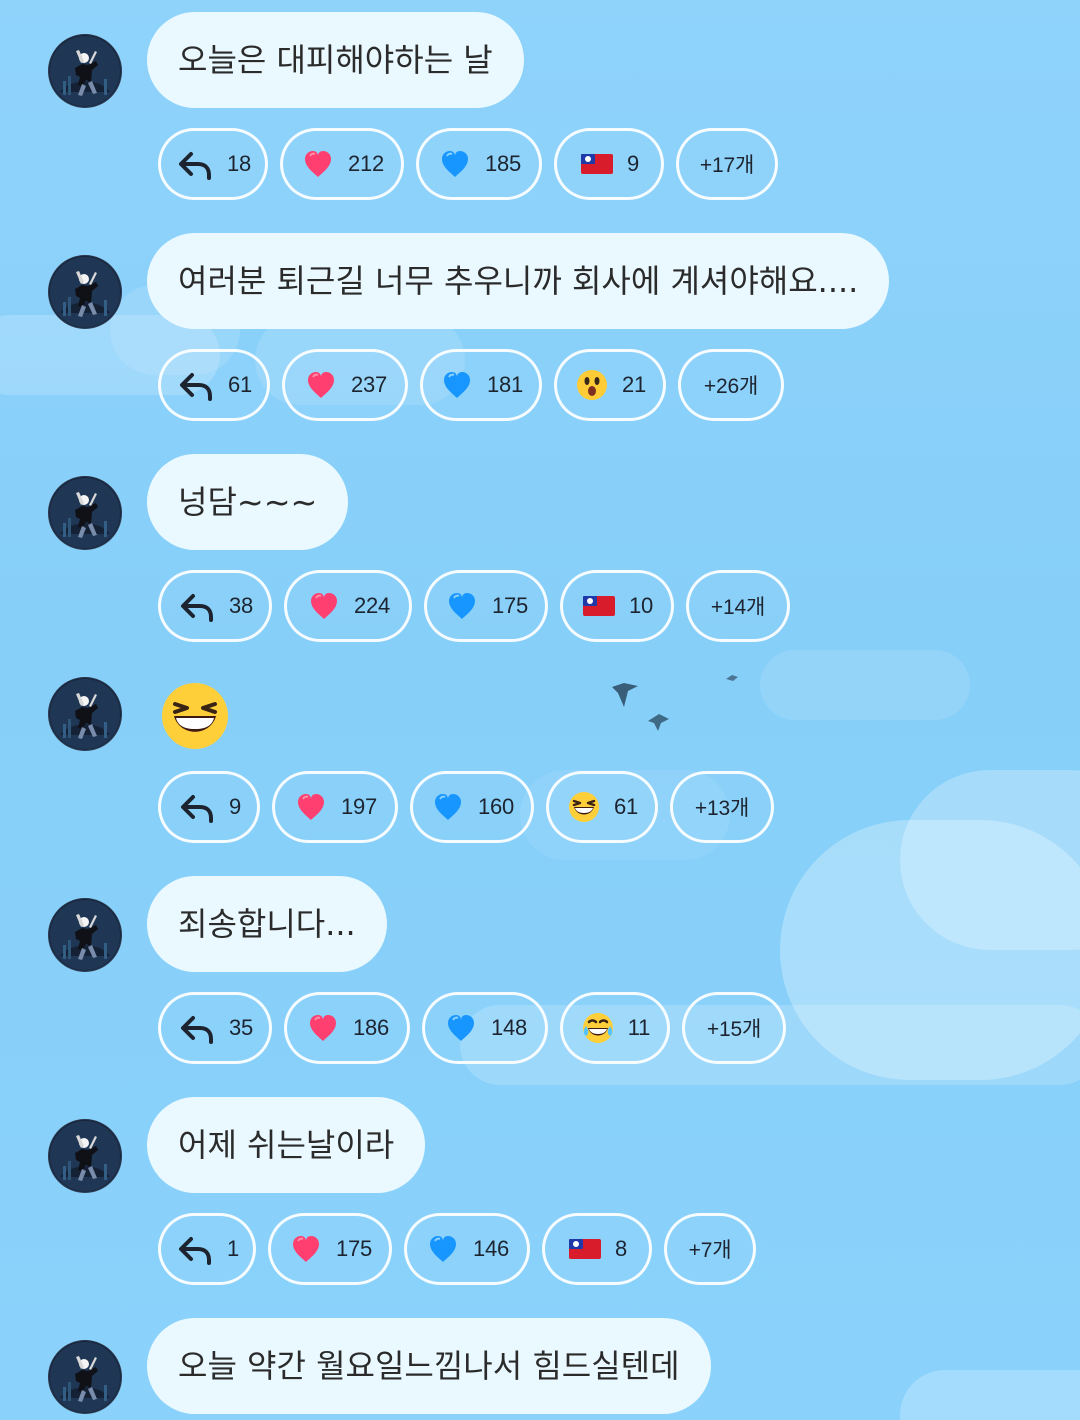 The image size is (1080, 1420). What do you see at coordinates (347, 1028) in the screenshot?
I see `red-heart-chip: 186` at bounding box center [347, 1028].